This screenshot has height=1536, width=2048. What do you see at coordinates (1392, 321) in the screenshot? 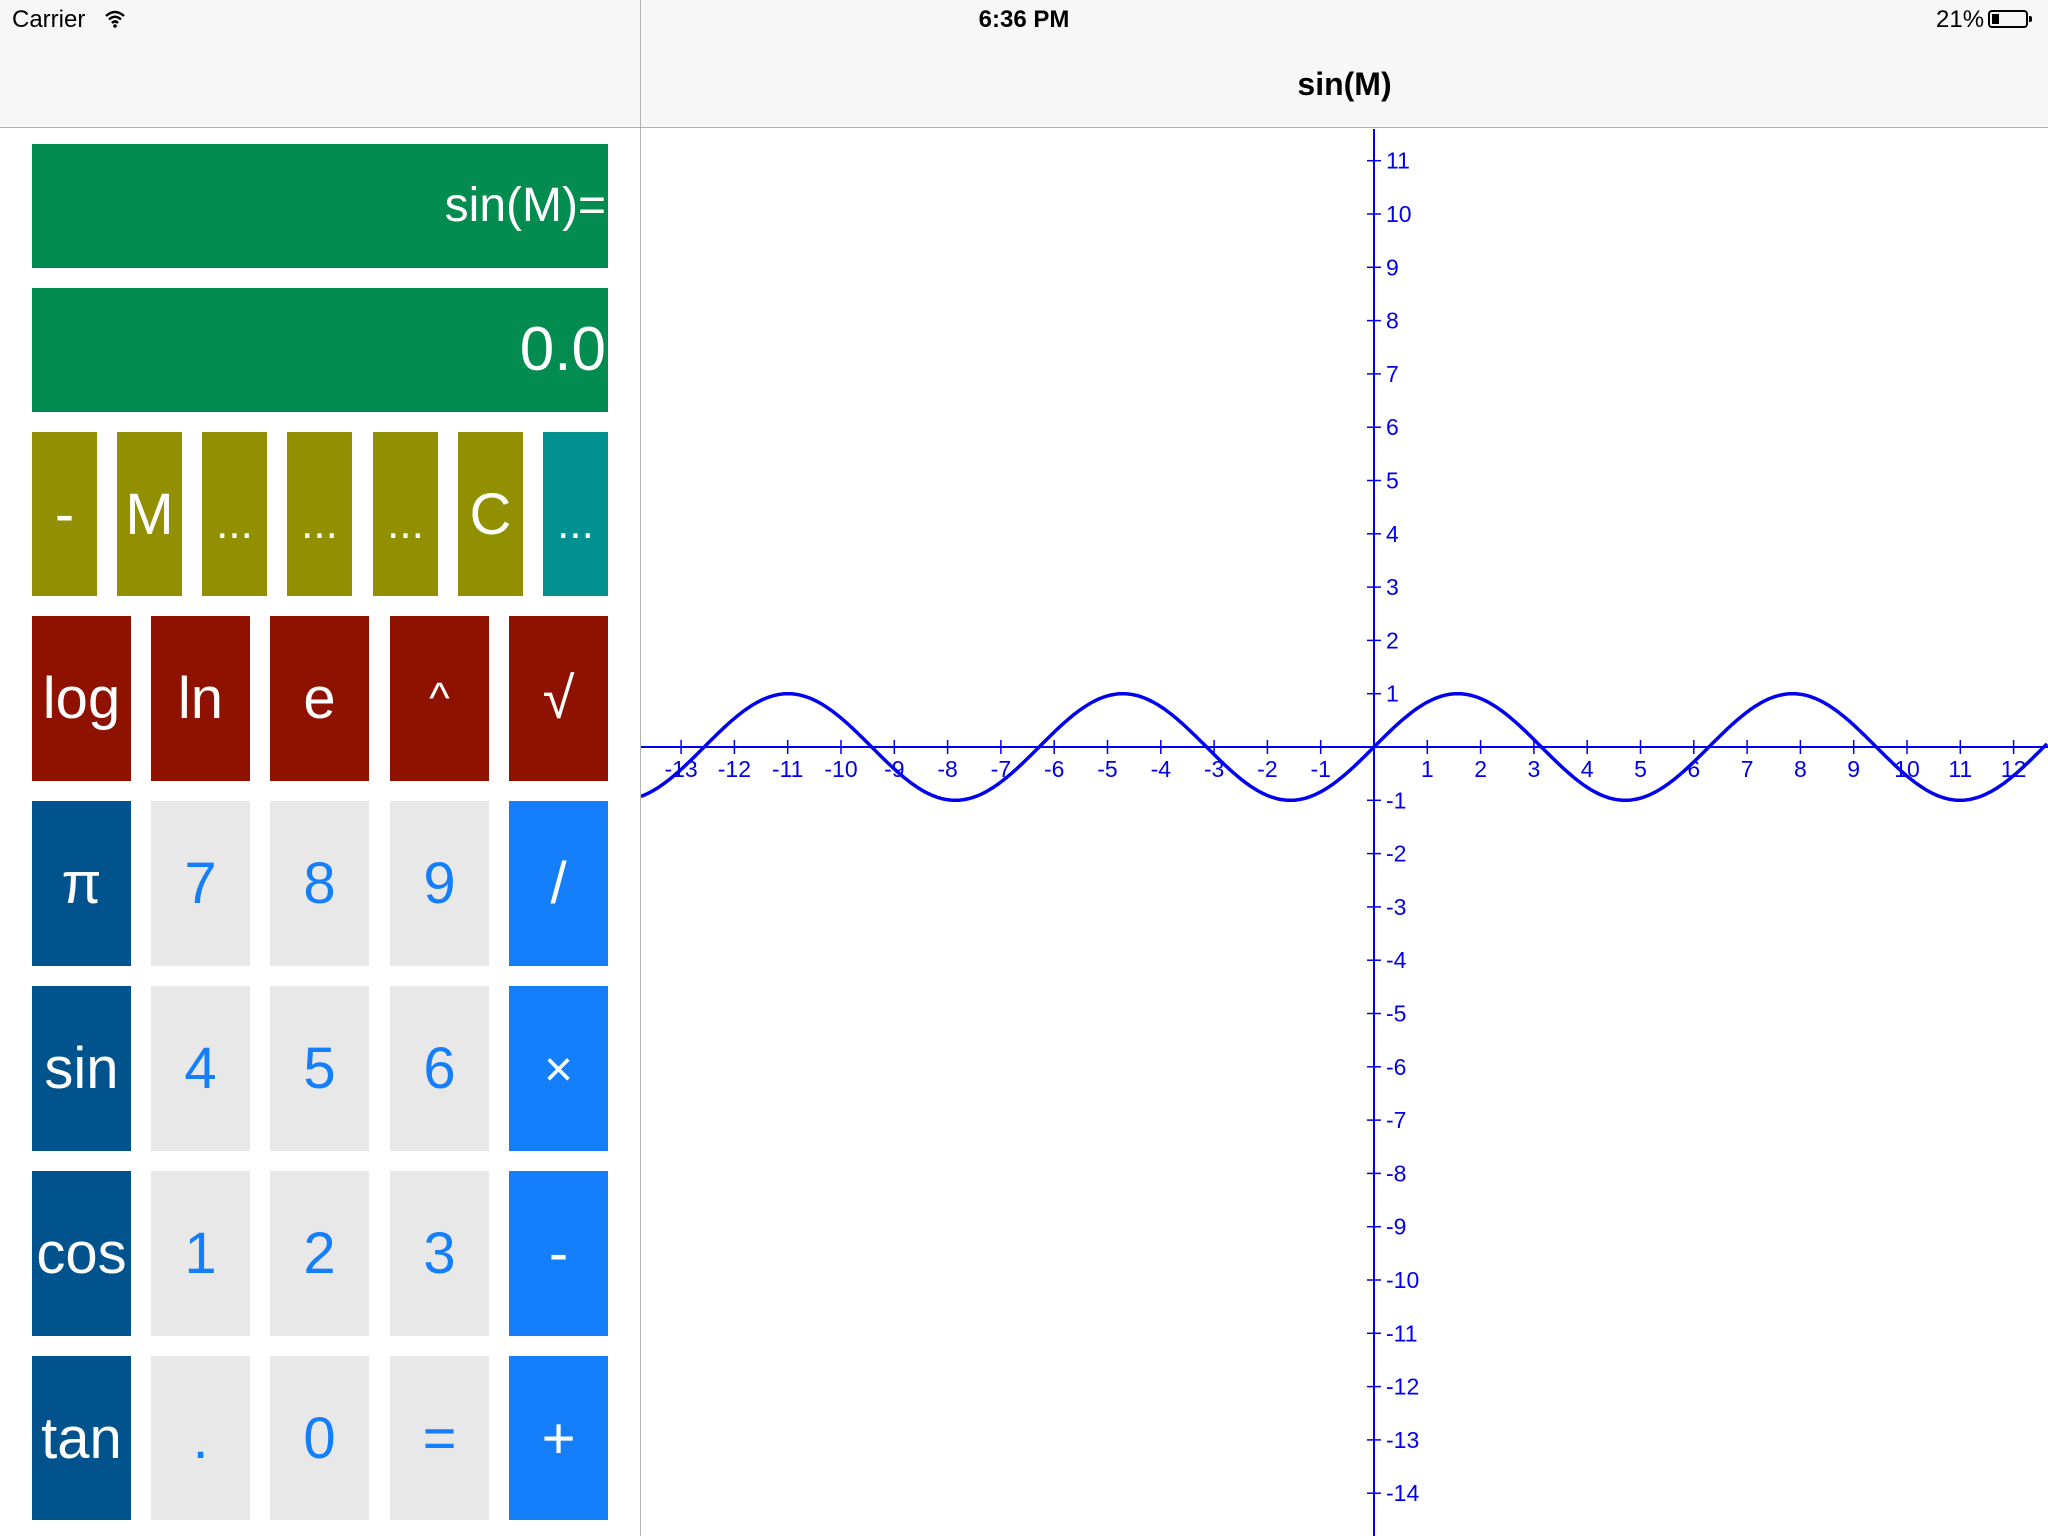
I see `y-tick-label: 8` at bounding box center [1392, 321].